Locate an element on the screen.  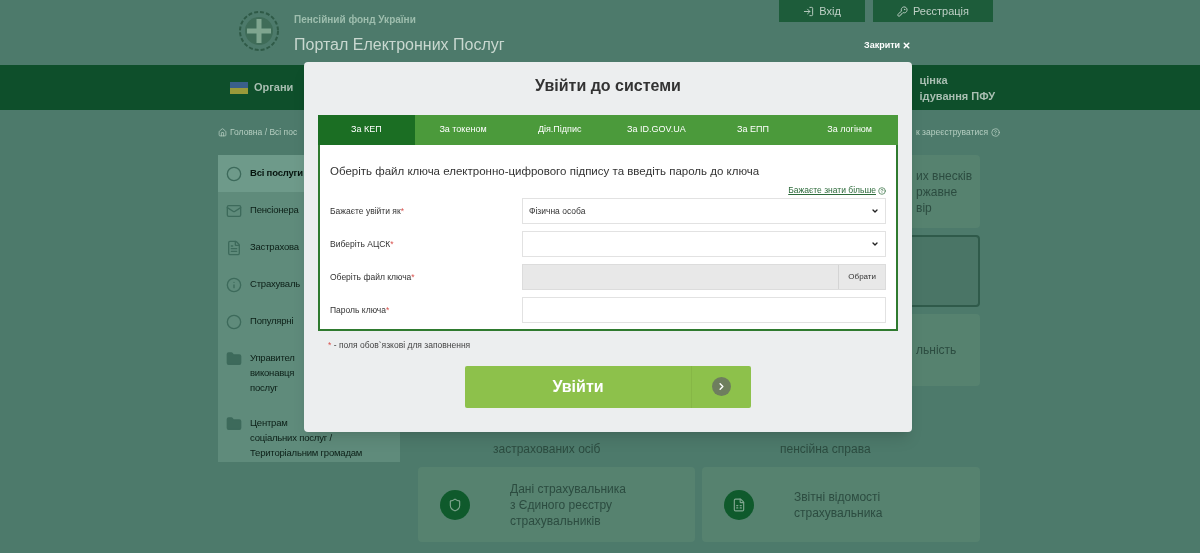
required-note: * - поля обов`язкові для заповнення is located at coordinates (400, 345).